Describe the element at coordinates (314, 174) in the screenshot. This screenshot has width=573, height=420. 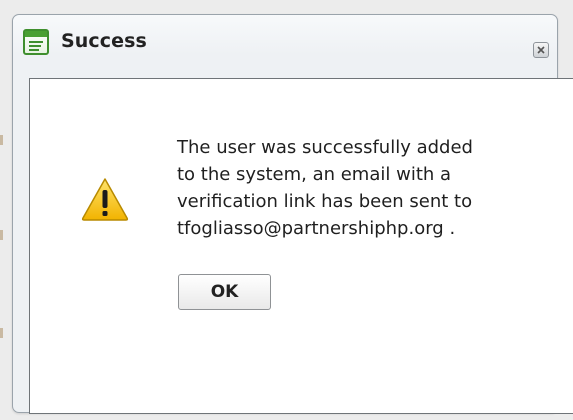
I see `message-line: to the system, an email with a` at that location.